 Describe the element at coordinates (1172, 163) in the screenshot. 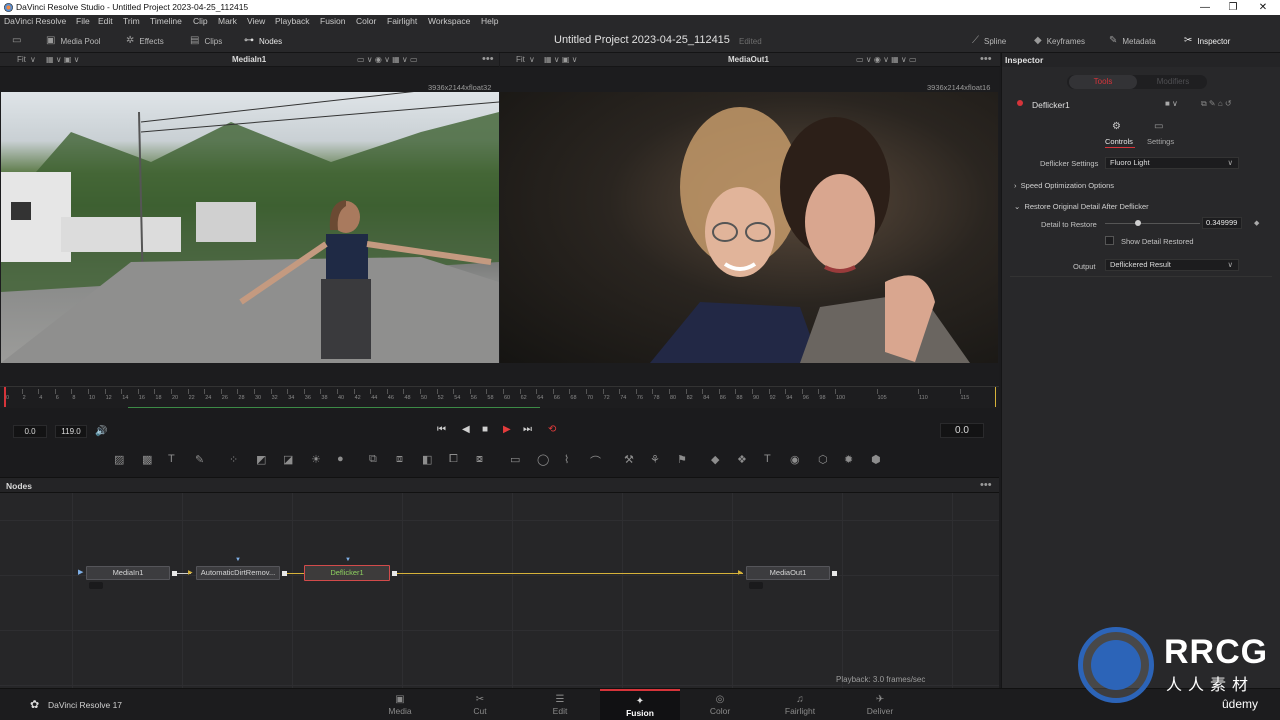

I see `deflicker-settings-dropdown: Fluoro Light ∨` at that location.